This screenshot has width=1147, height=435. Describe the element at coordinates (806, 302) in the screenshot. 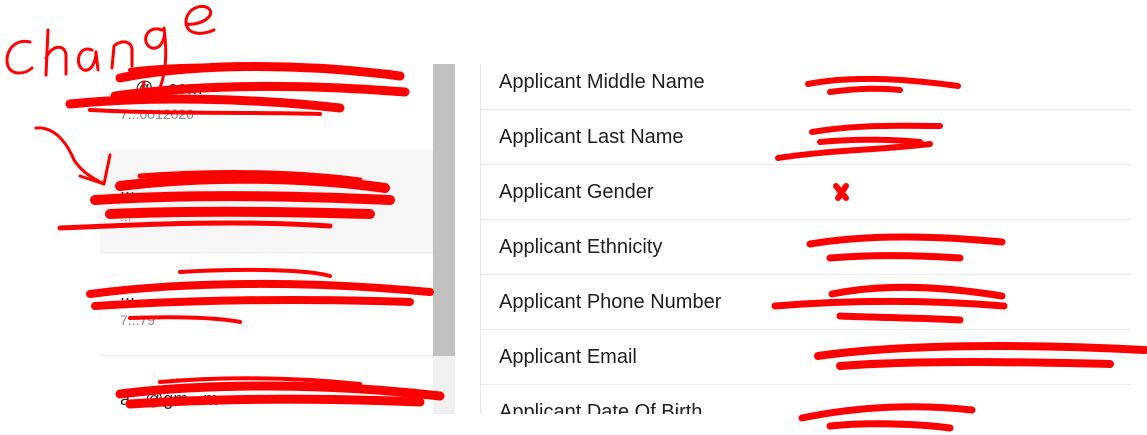

I see `detail-row-phone: Applicant Phone Number` at that location.